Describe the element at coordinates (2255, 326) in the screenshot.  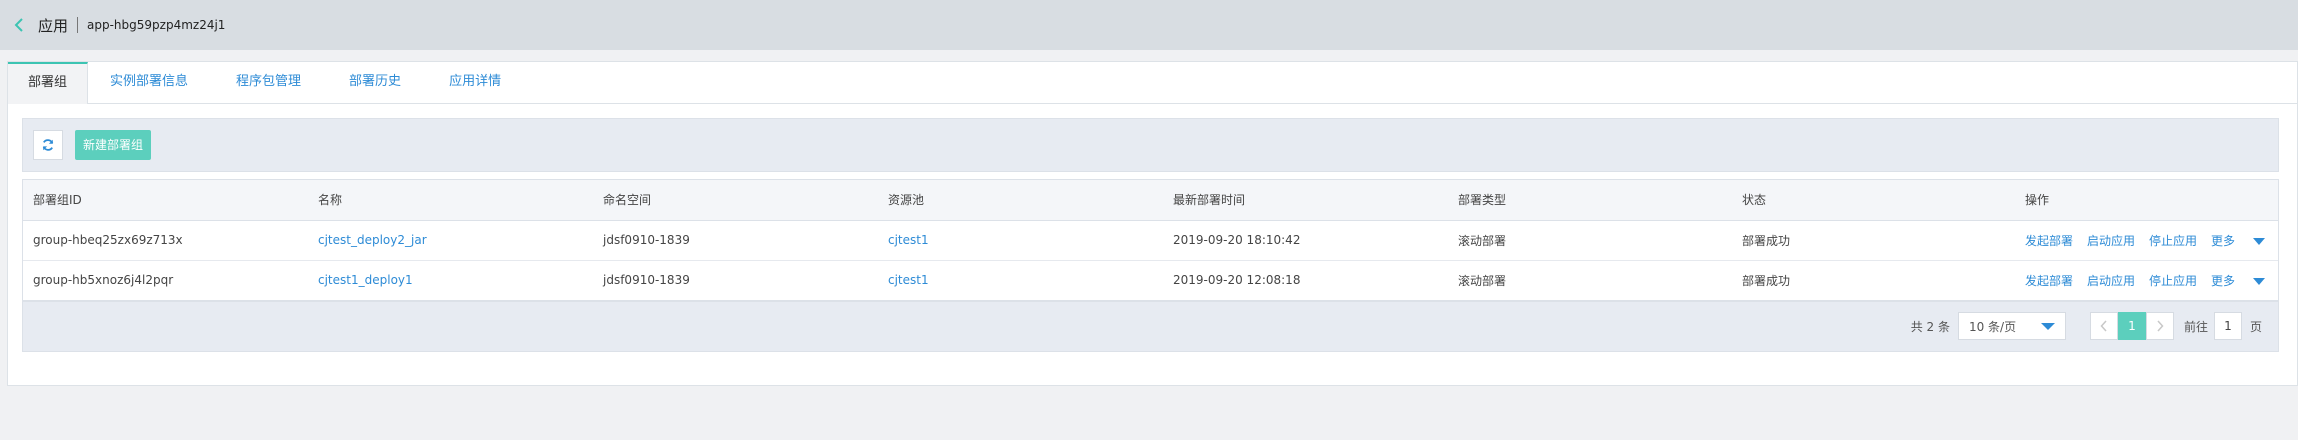
I see `page-unit-label: 页` at that location.